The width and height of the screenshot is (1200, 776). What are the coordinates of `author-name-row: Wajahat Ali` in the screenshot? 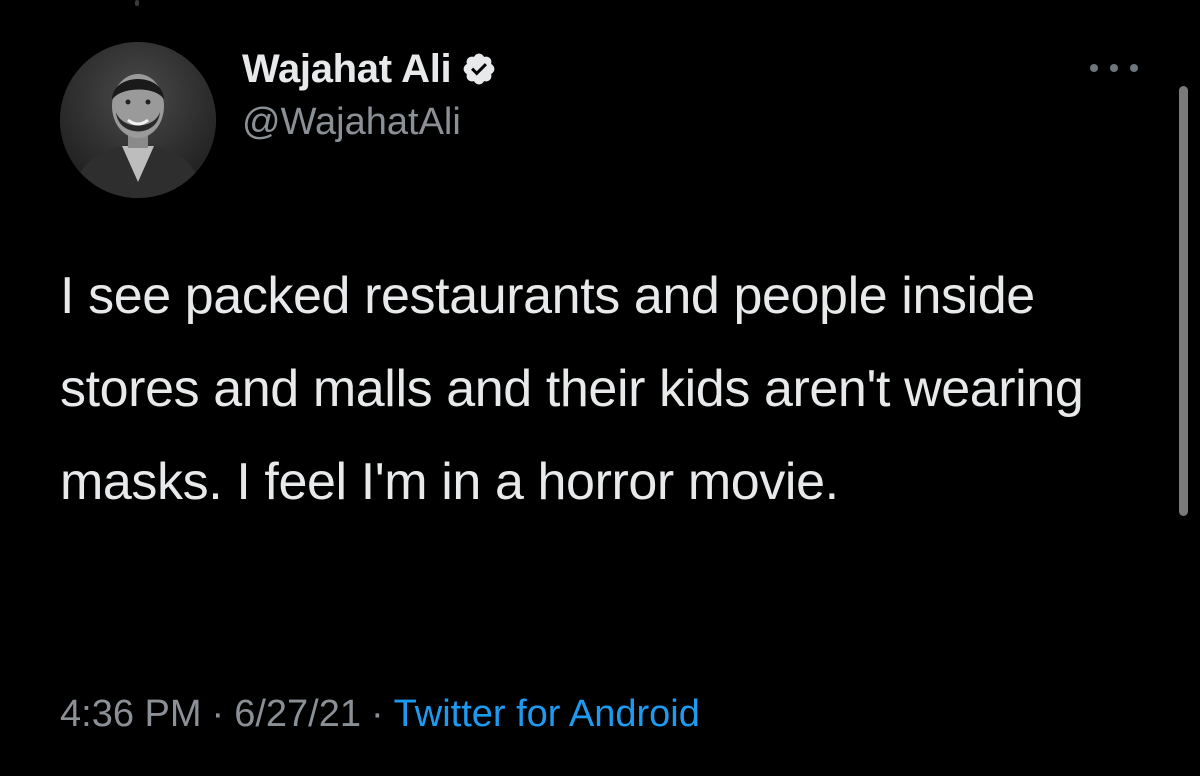 It's located at (369, 69).